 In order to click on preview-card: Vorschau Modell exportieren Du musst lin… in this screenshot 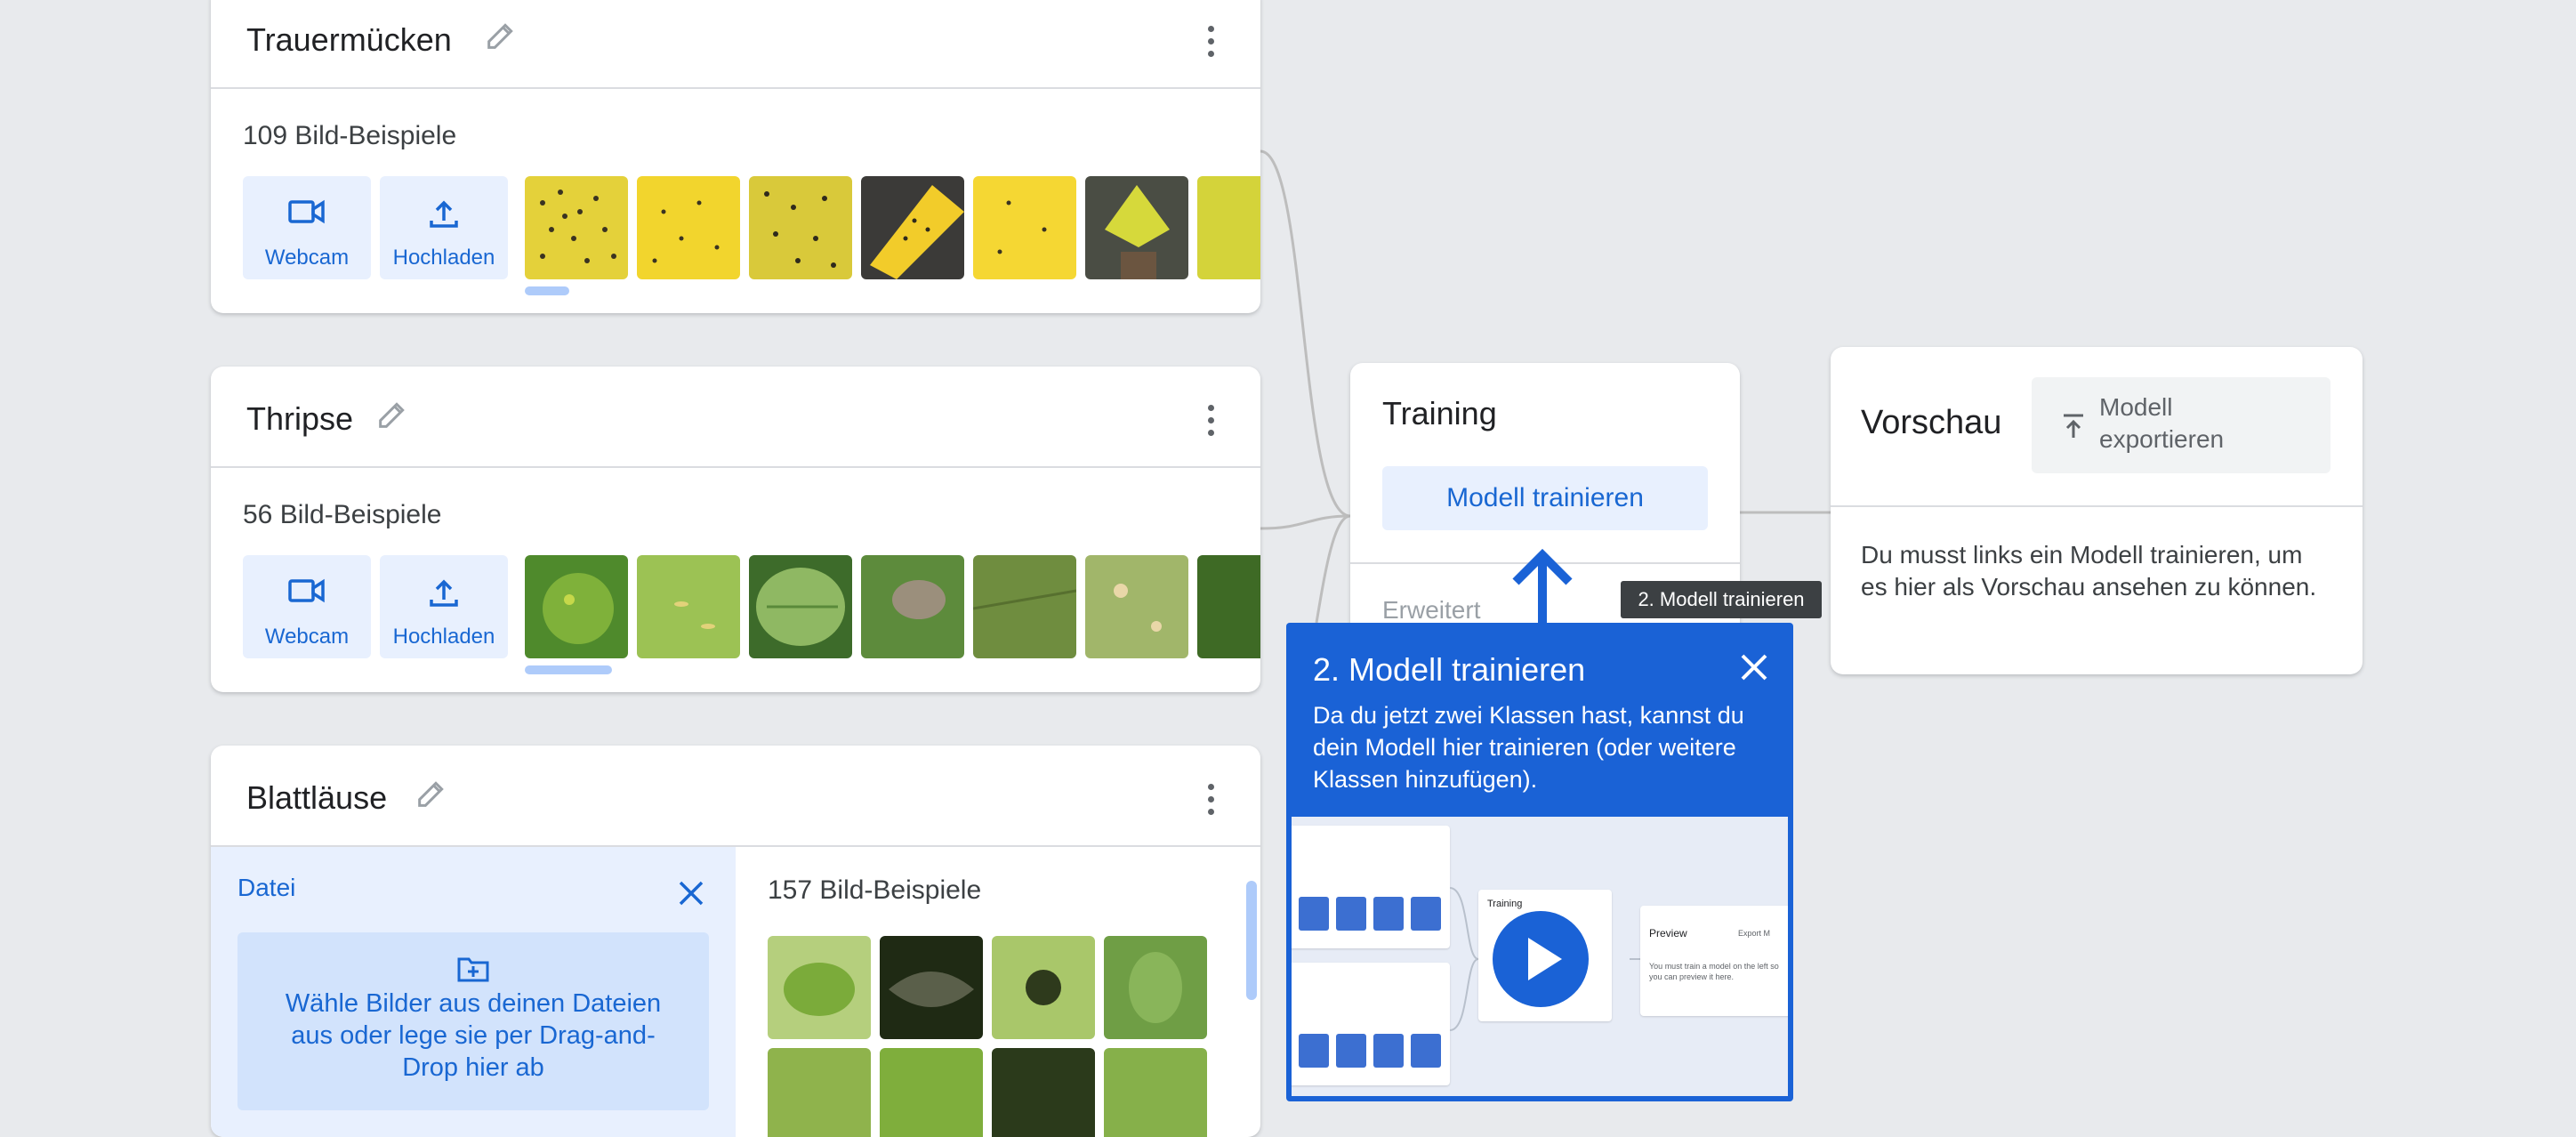, I will do `click(2097, 510)`.